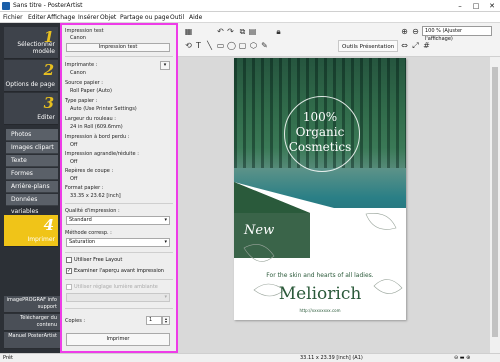 Image resolution: width=500 pixels, height=362 pixels. I want to click on printer-label: Imprimante :, so click(81, 65).